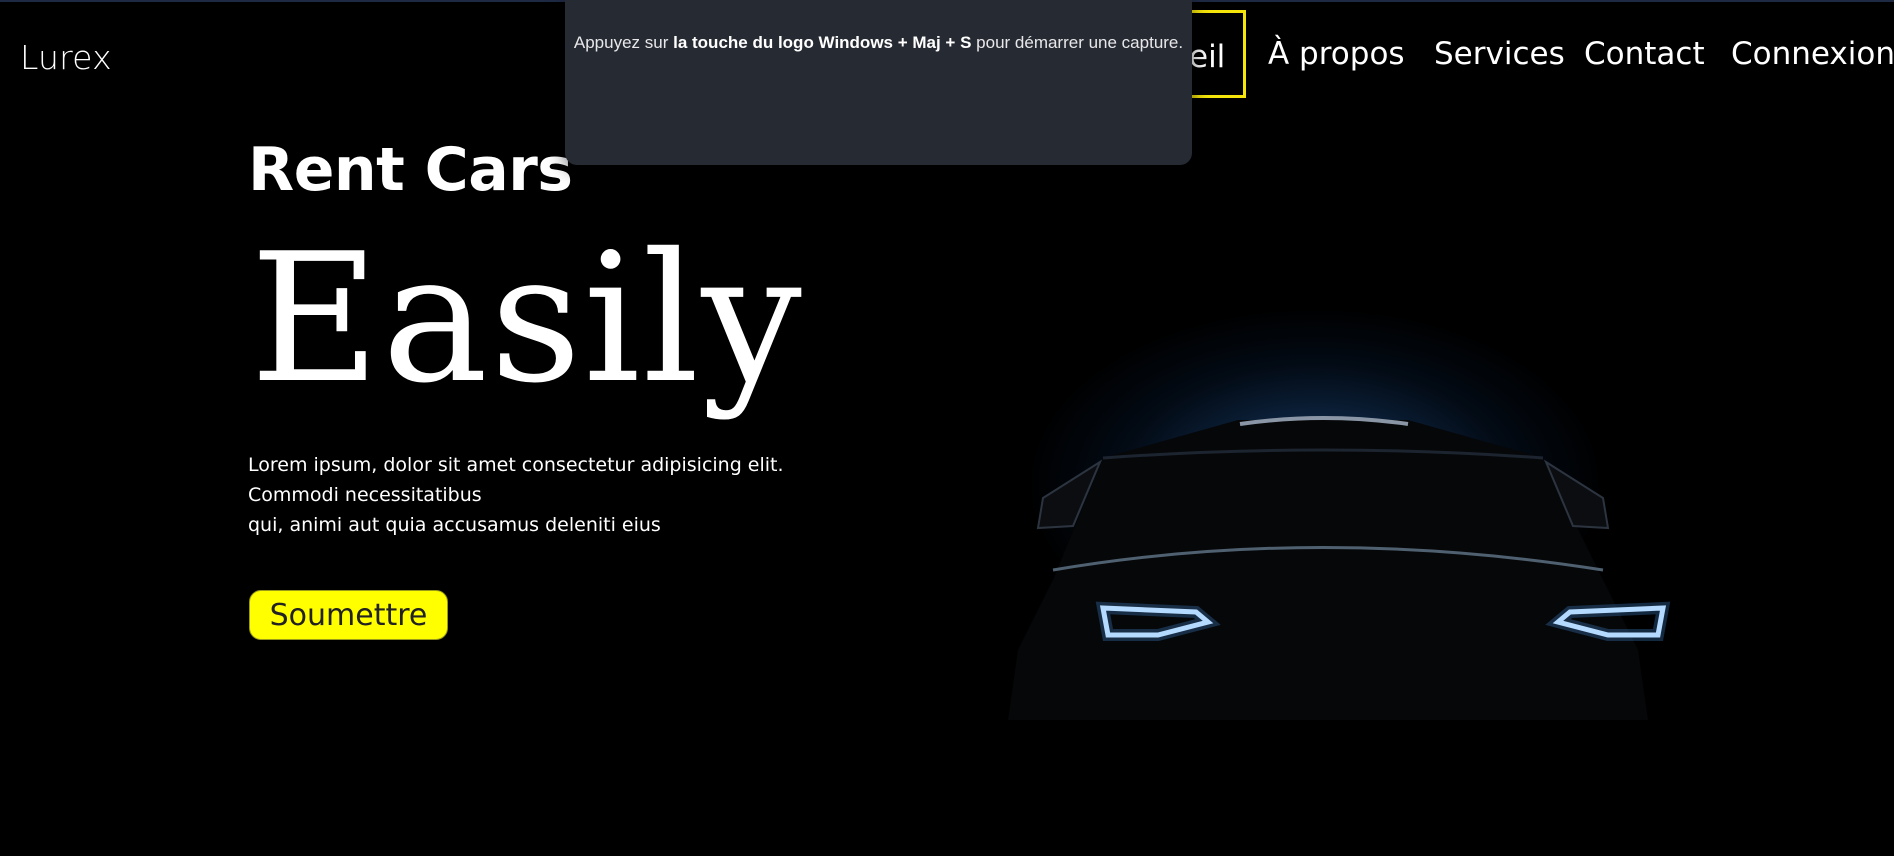 The image size is (1894, 856). I want to click on toast-text-before: Appuyez sur, so click(623, 42).